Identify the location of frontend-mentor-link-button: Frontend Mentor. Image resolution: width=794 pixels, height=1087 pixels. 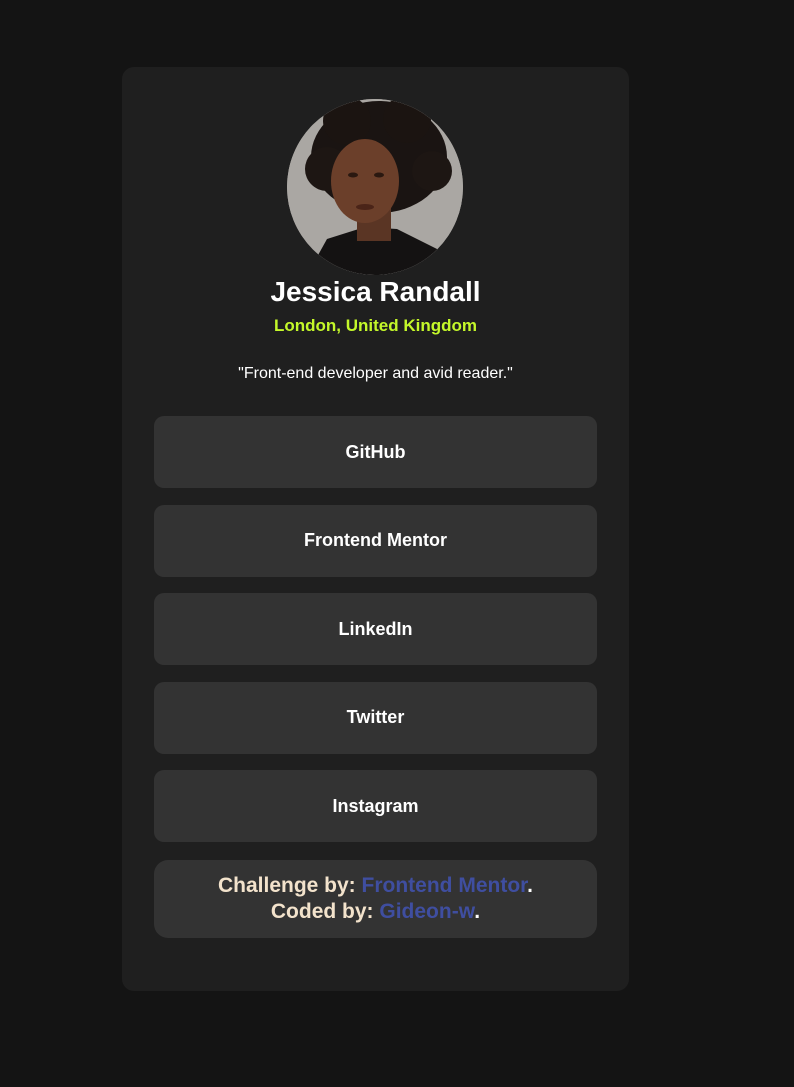
(375, 540).